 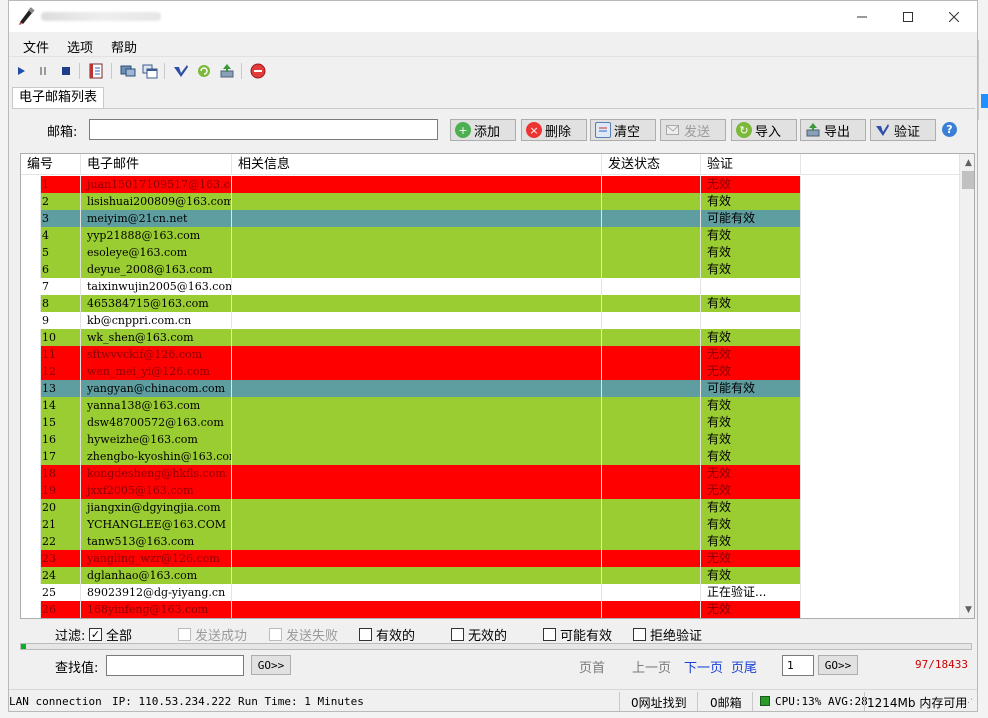 I want to click on export-icon, so click(x=227, y=71).